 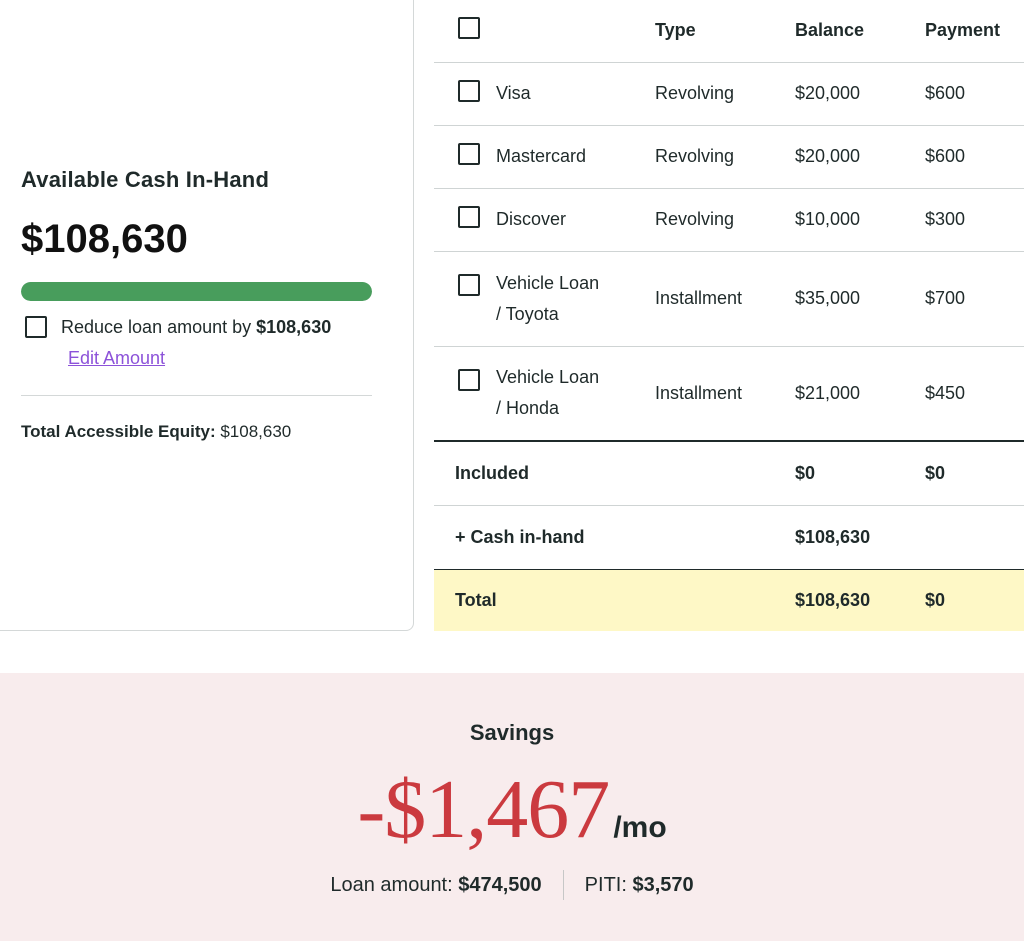 What do you see at coordinates (483, 809) in the screenshot?
I see `savings-amount: -$1,467` at bounding box center [483, 809].